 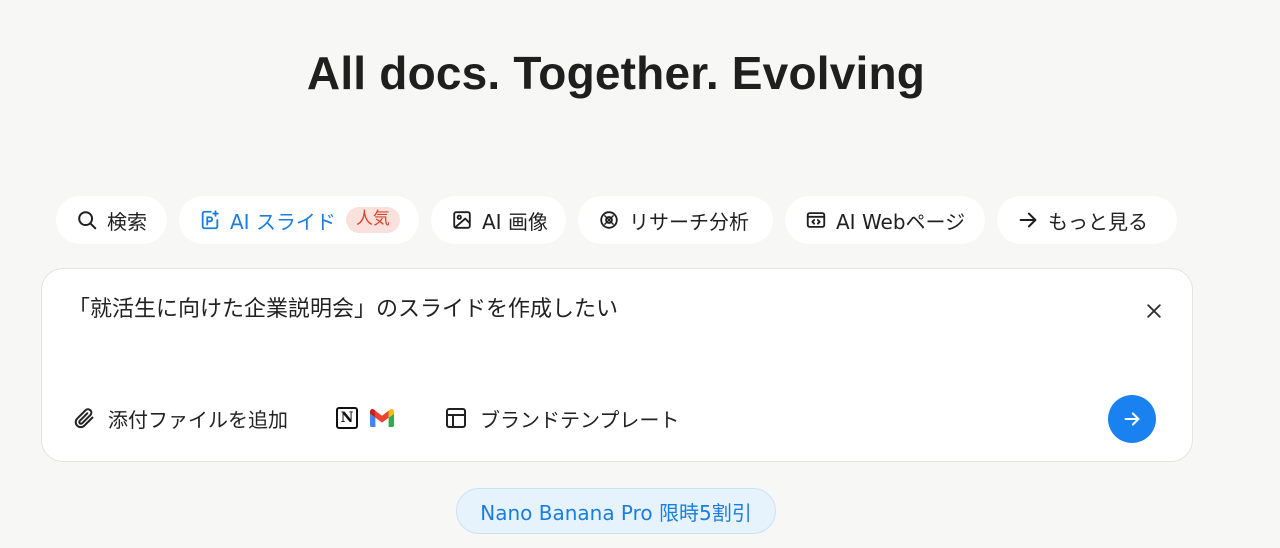 I want to click on popular-badge: 人気, so click(x=372, y=220).